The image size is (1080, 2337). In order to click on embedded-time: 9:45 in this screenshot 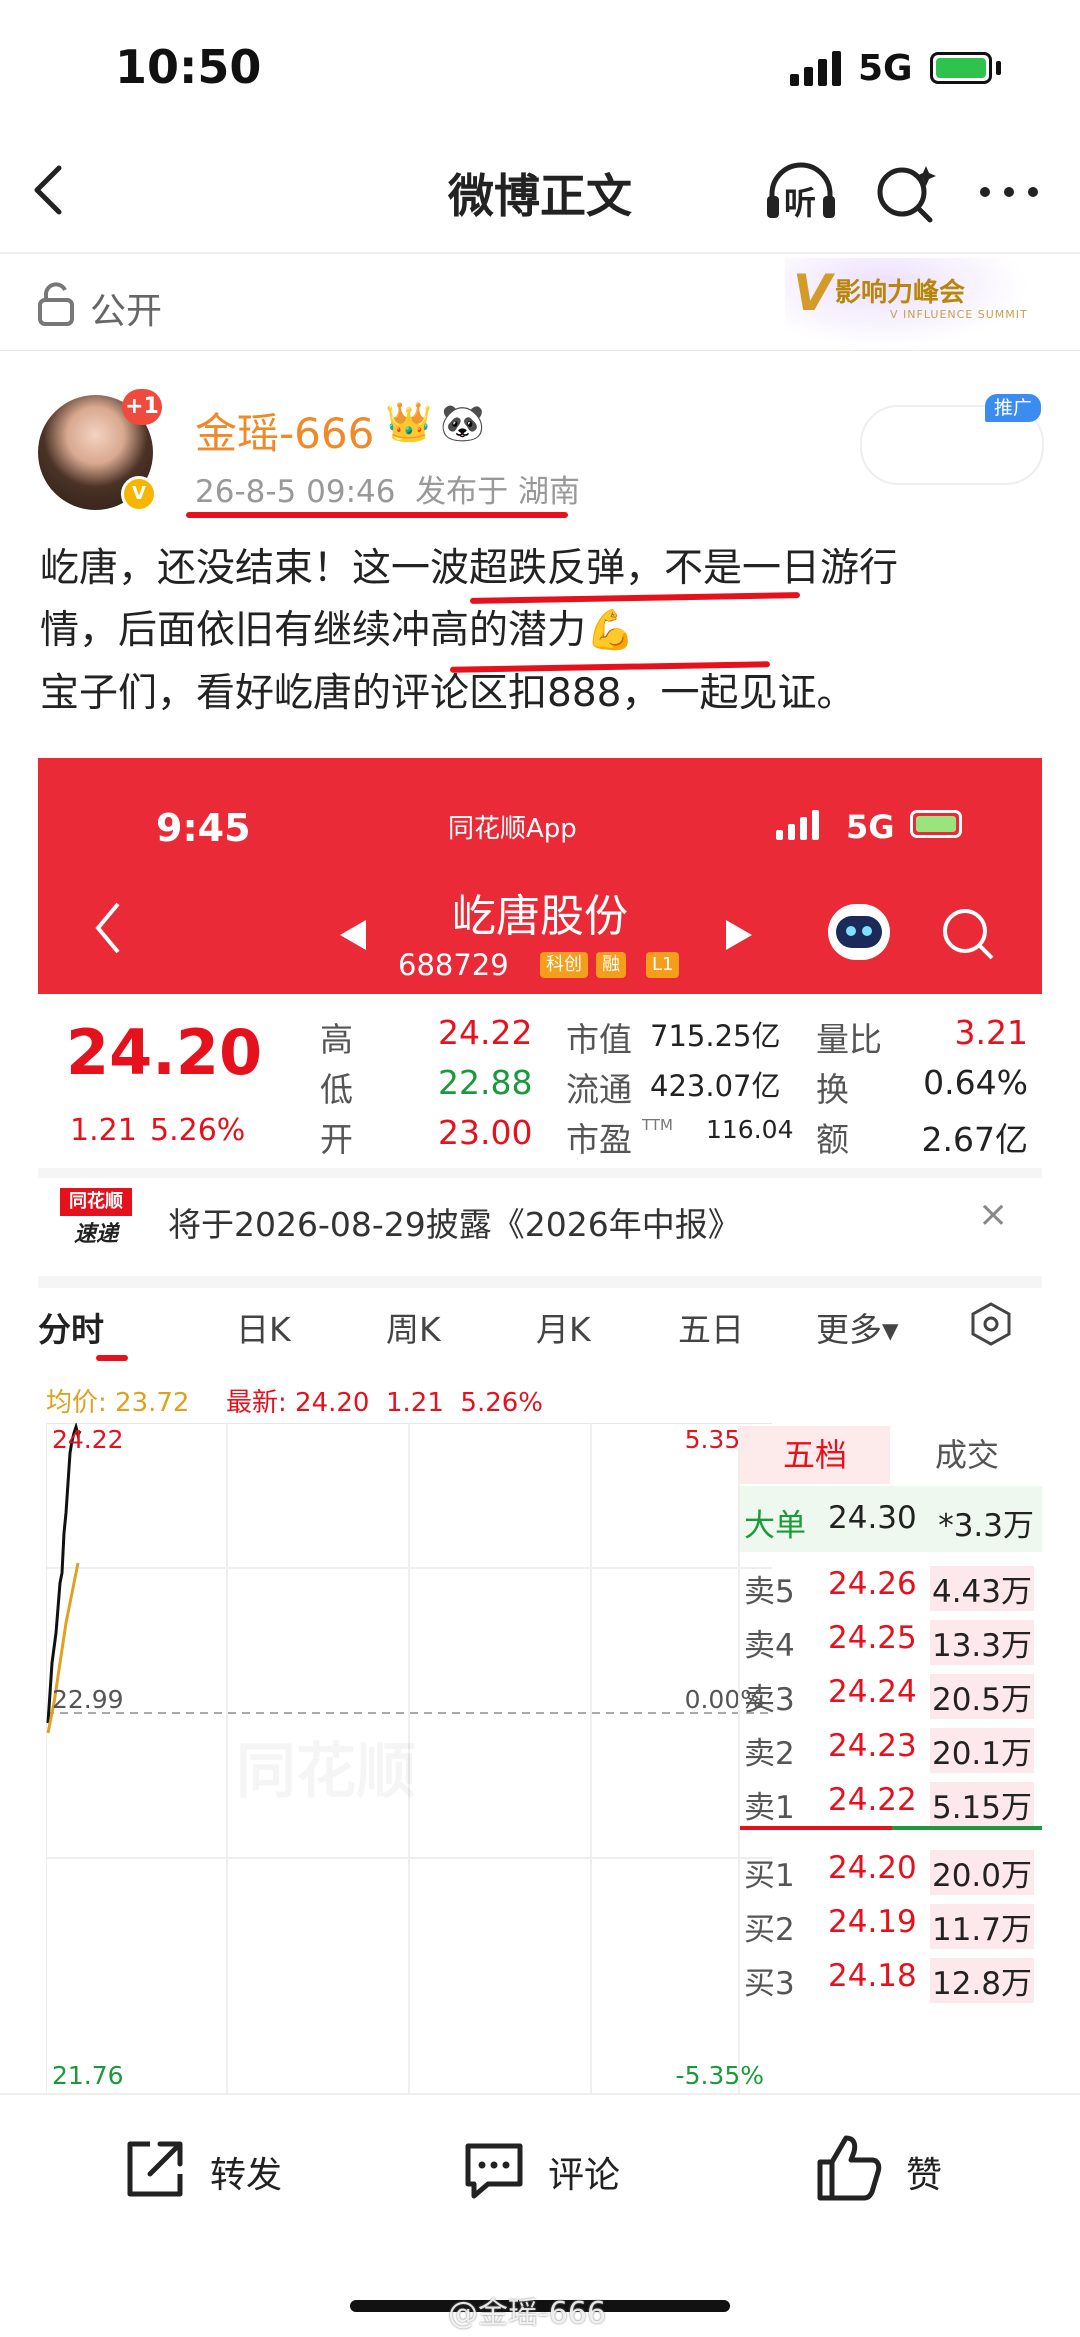, I will do `click(203, 828)`.